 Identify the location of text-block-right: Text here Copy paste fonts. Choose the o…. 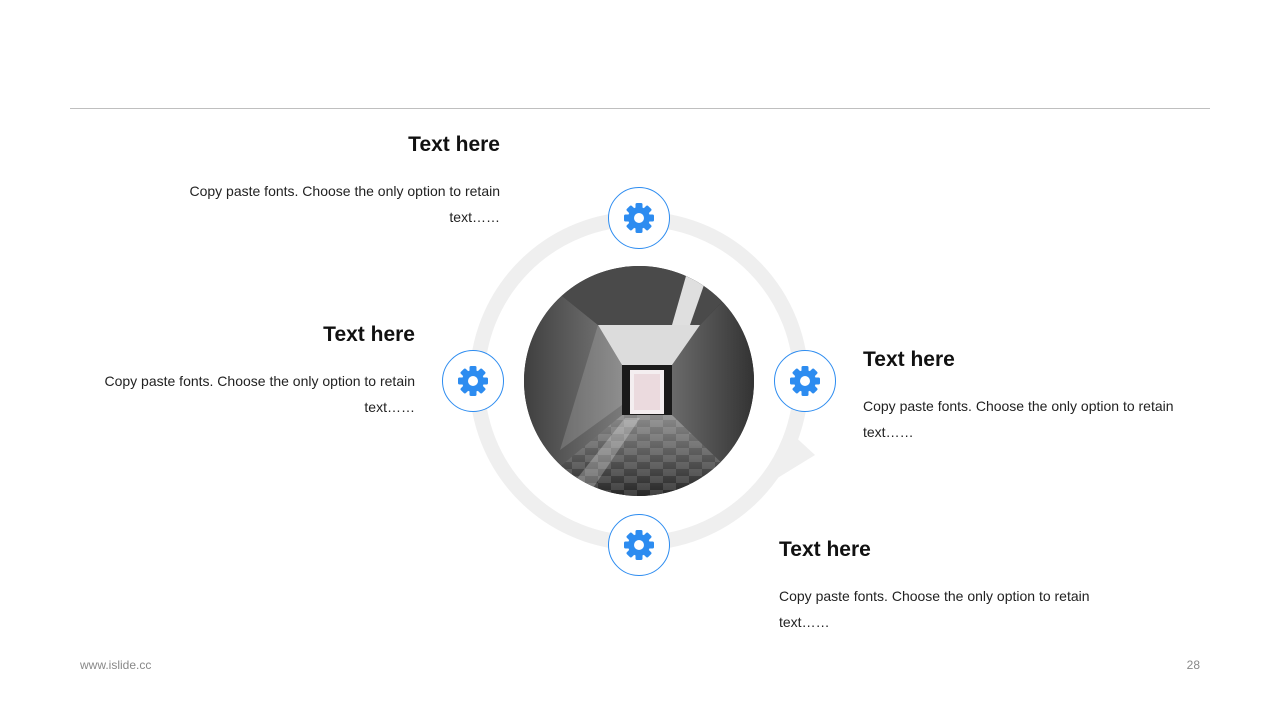
(1028, 396).